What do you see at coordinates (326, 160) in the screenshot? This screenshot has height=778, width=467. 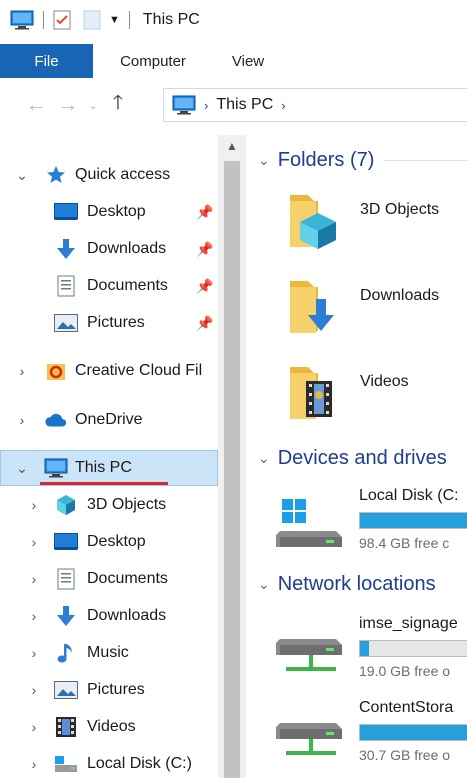 I see `group-title: Folders (7)` at bounding box center [326, 160].